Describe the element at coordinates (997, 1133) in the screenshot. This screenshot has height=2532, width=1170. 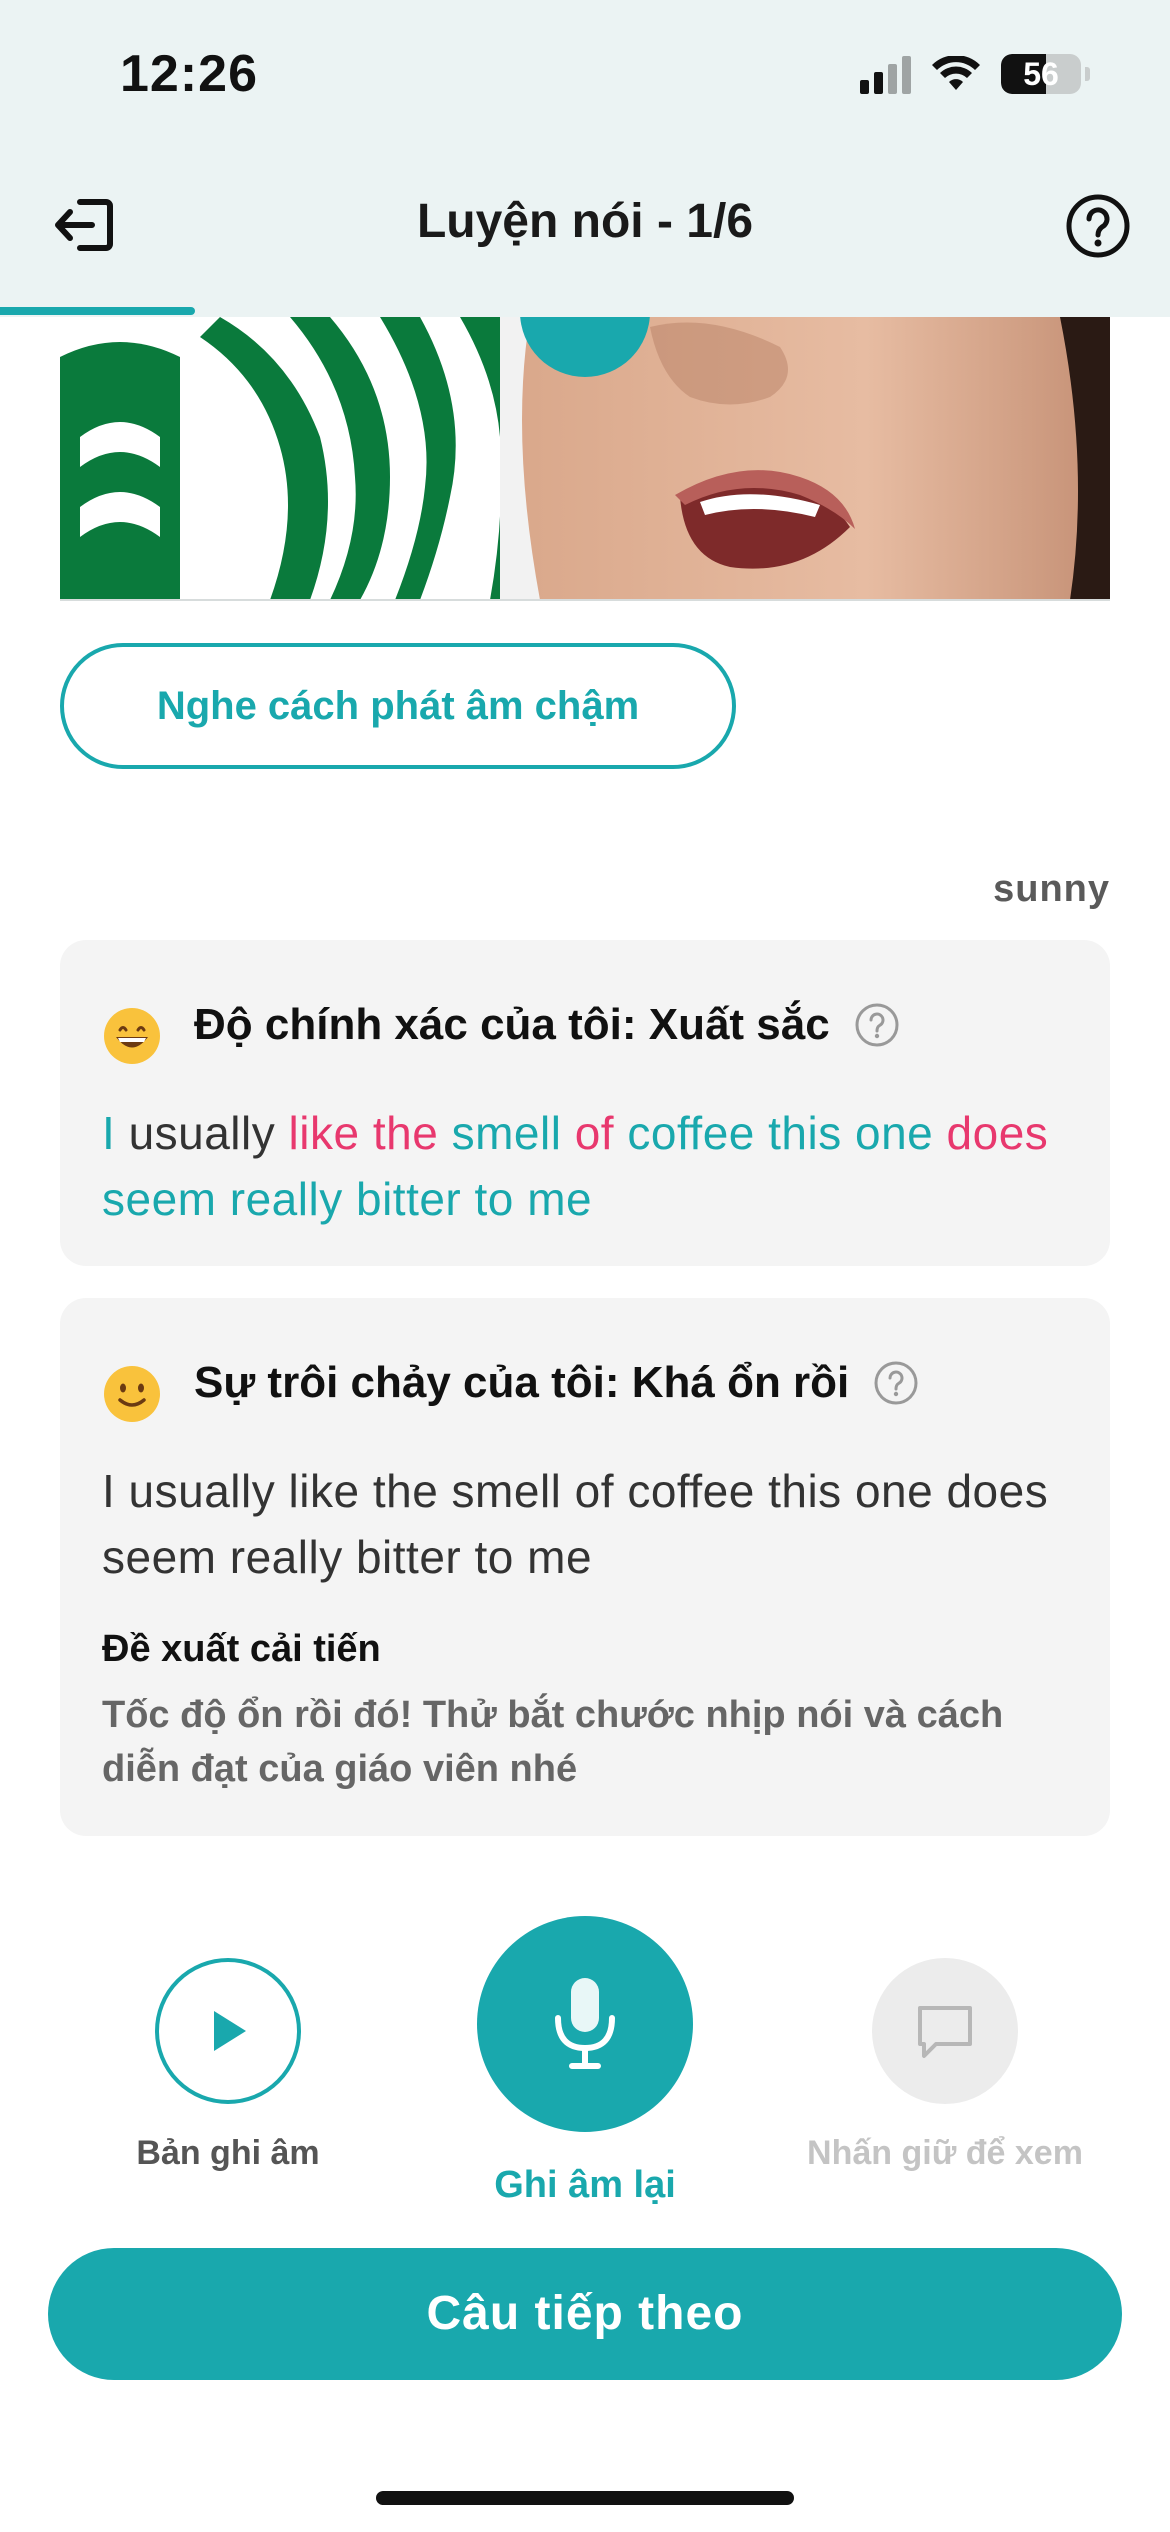
I see `accuracy-word: does` at that location.